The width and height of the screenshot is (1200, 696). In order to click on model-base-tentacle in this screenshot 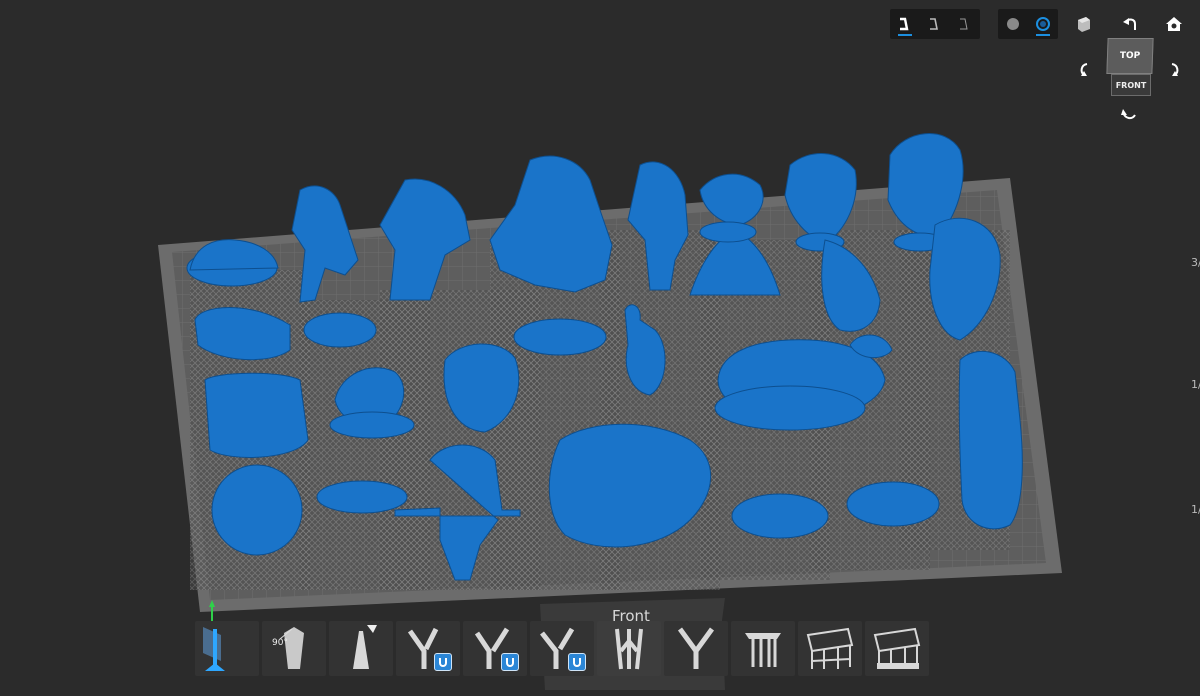, I will do `click(372, 425)`.